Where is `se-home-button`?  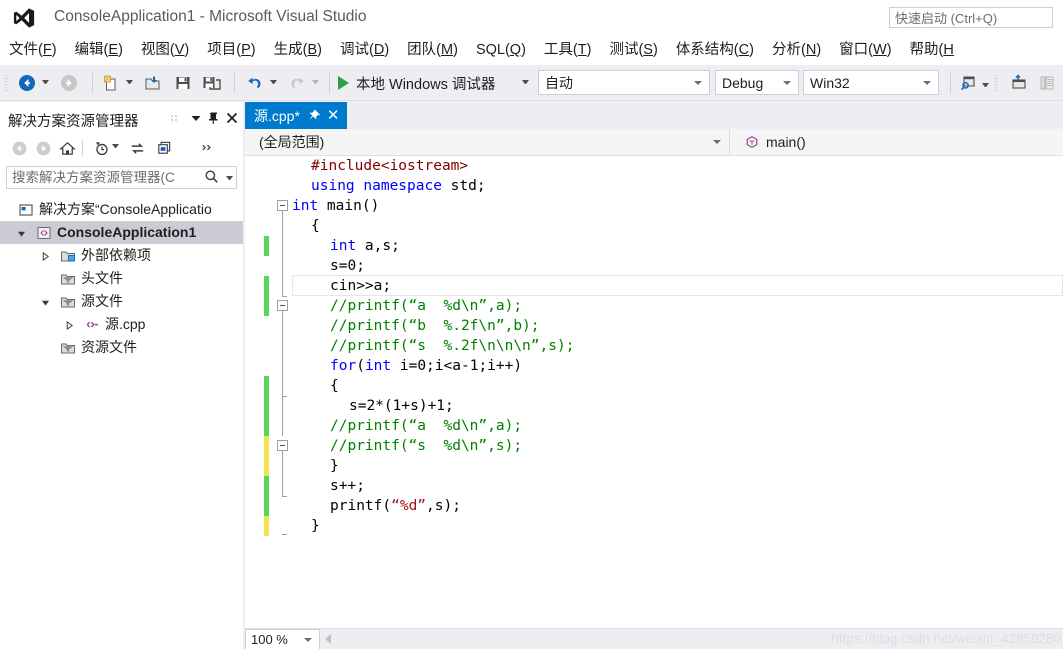
se-home-button is located at coordinates (67, 148).